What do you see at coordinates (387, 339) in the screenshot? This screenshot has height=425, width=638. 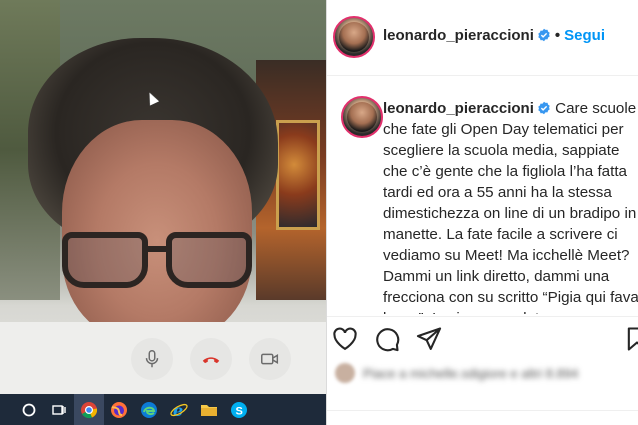 I see `comment-icon` at bounding box center [387, 339].